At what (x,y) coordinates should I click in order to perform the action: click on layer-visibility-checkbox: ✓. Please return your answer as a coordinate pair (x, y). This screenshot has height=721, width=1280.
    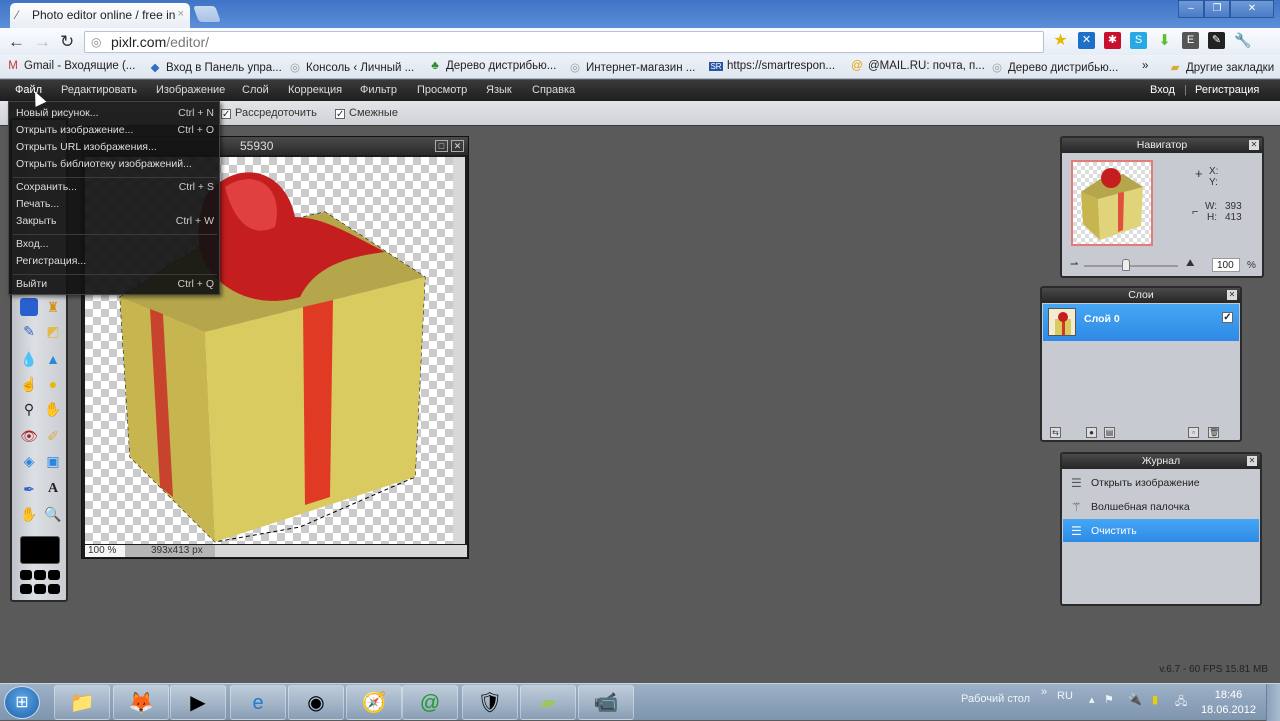
    Looking at the image, I should click on (1227, 317).